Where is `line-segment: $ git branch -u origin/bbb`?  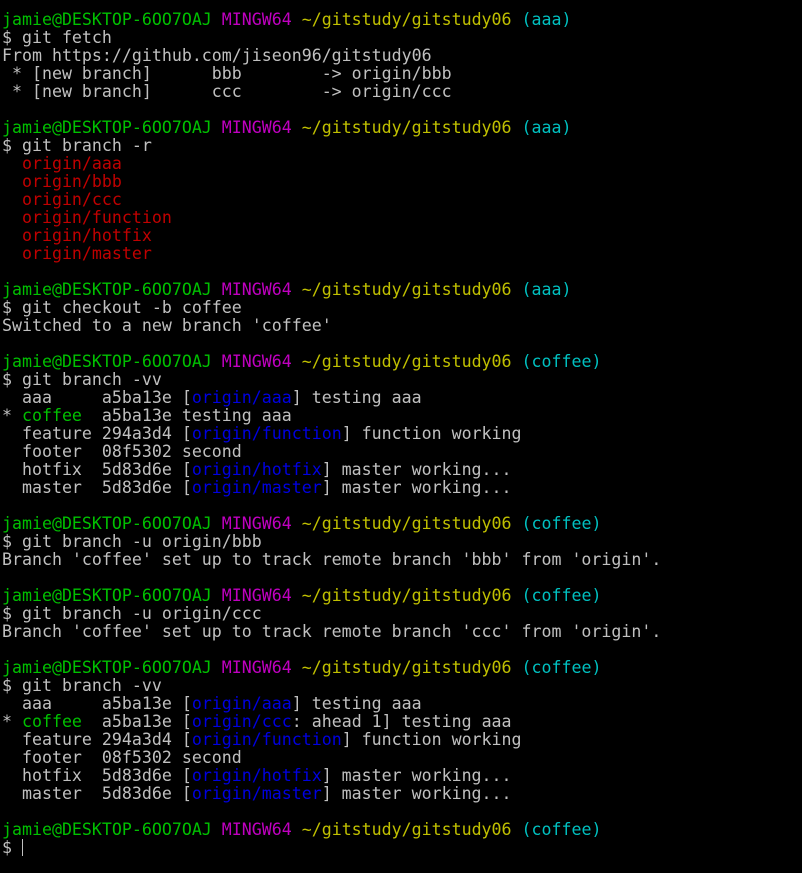
line-segment: $ git branch -u origin/bbb is located at coordinates (132, 541).